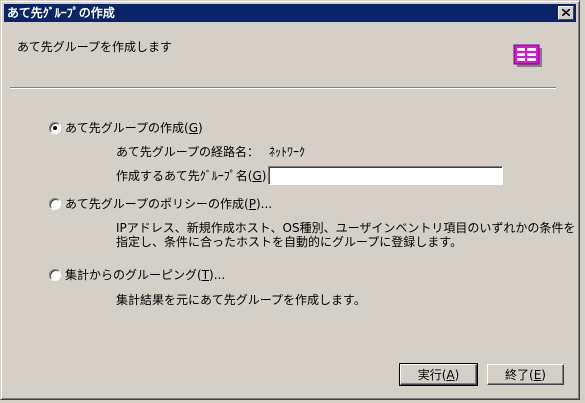 This screenshot has height=403, width=585. I want to click on route-value: ﾈｯﾄﾜｰｸ, so click(287, 152).